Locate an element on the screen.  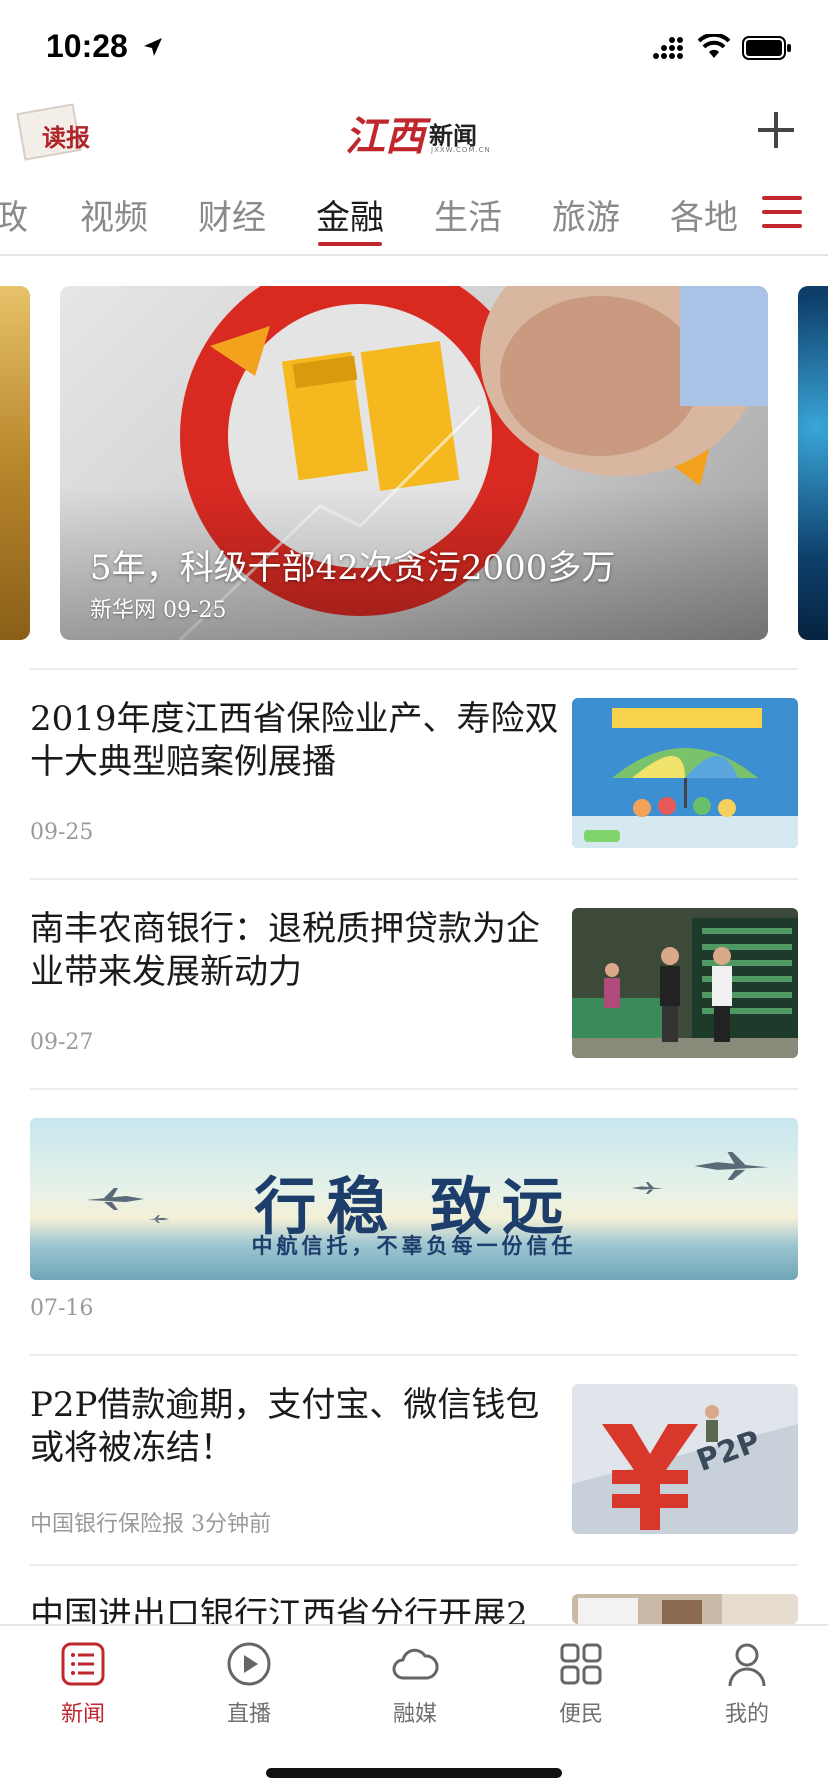
news-title: P2P借款逾期，支付宝、微信钱包或将被冻结！ is located at coordinates (295, 1427).